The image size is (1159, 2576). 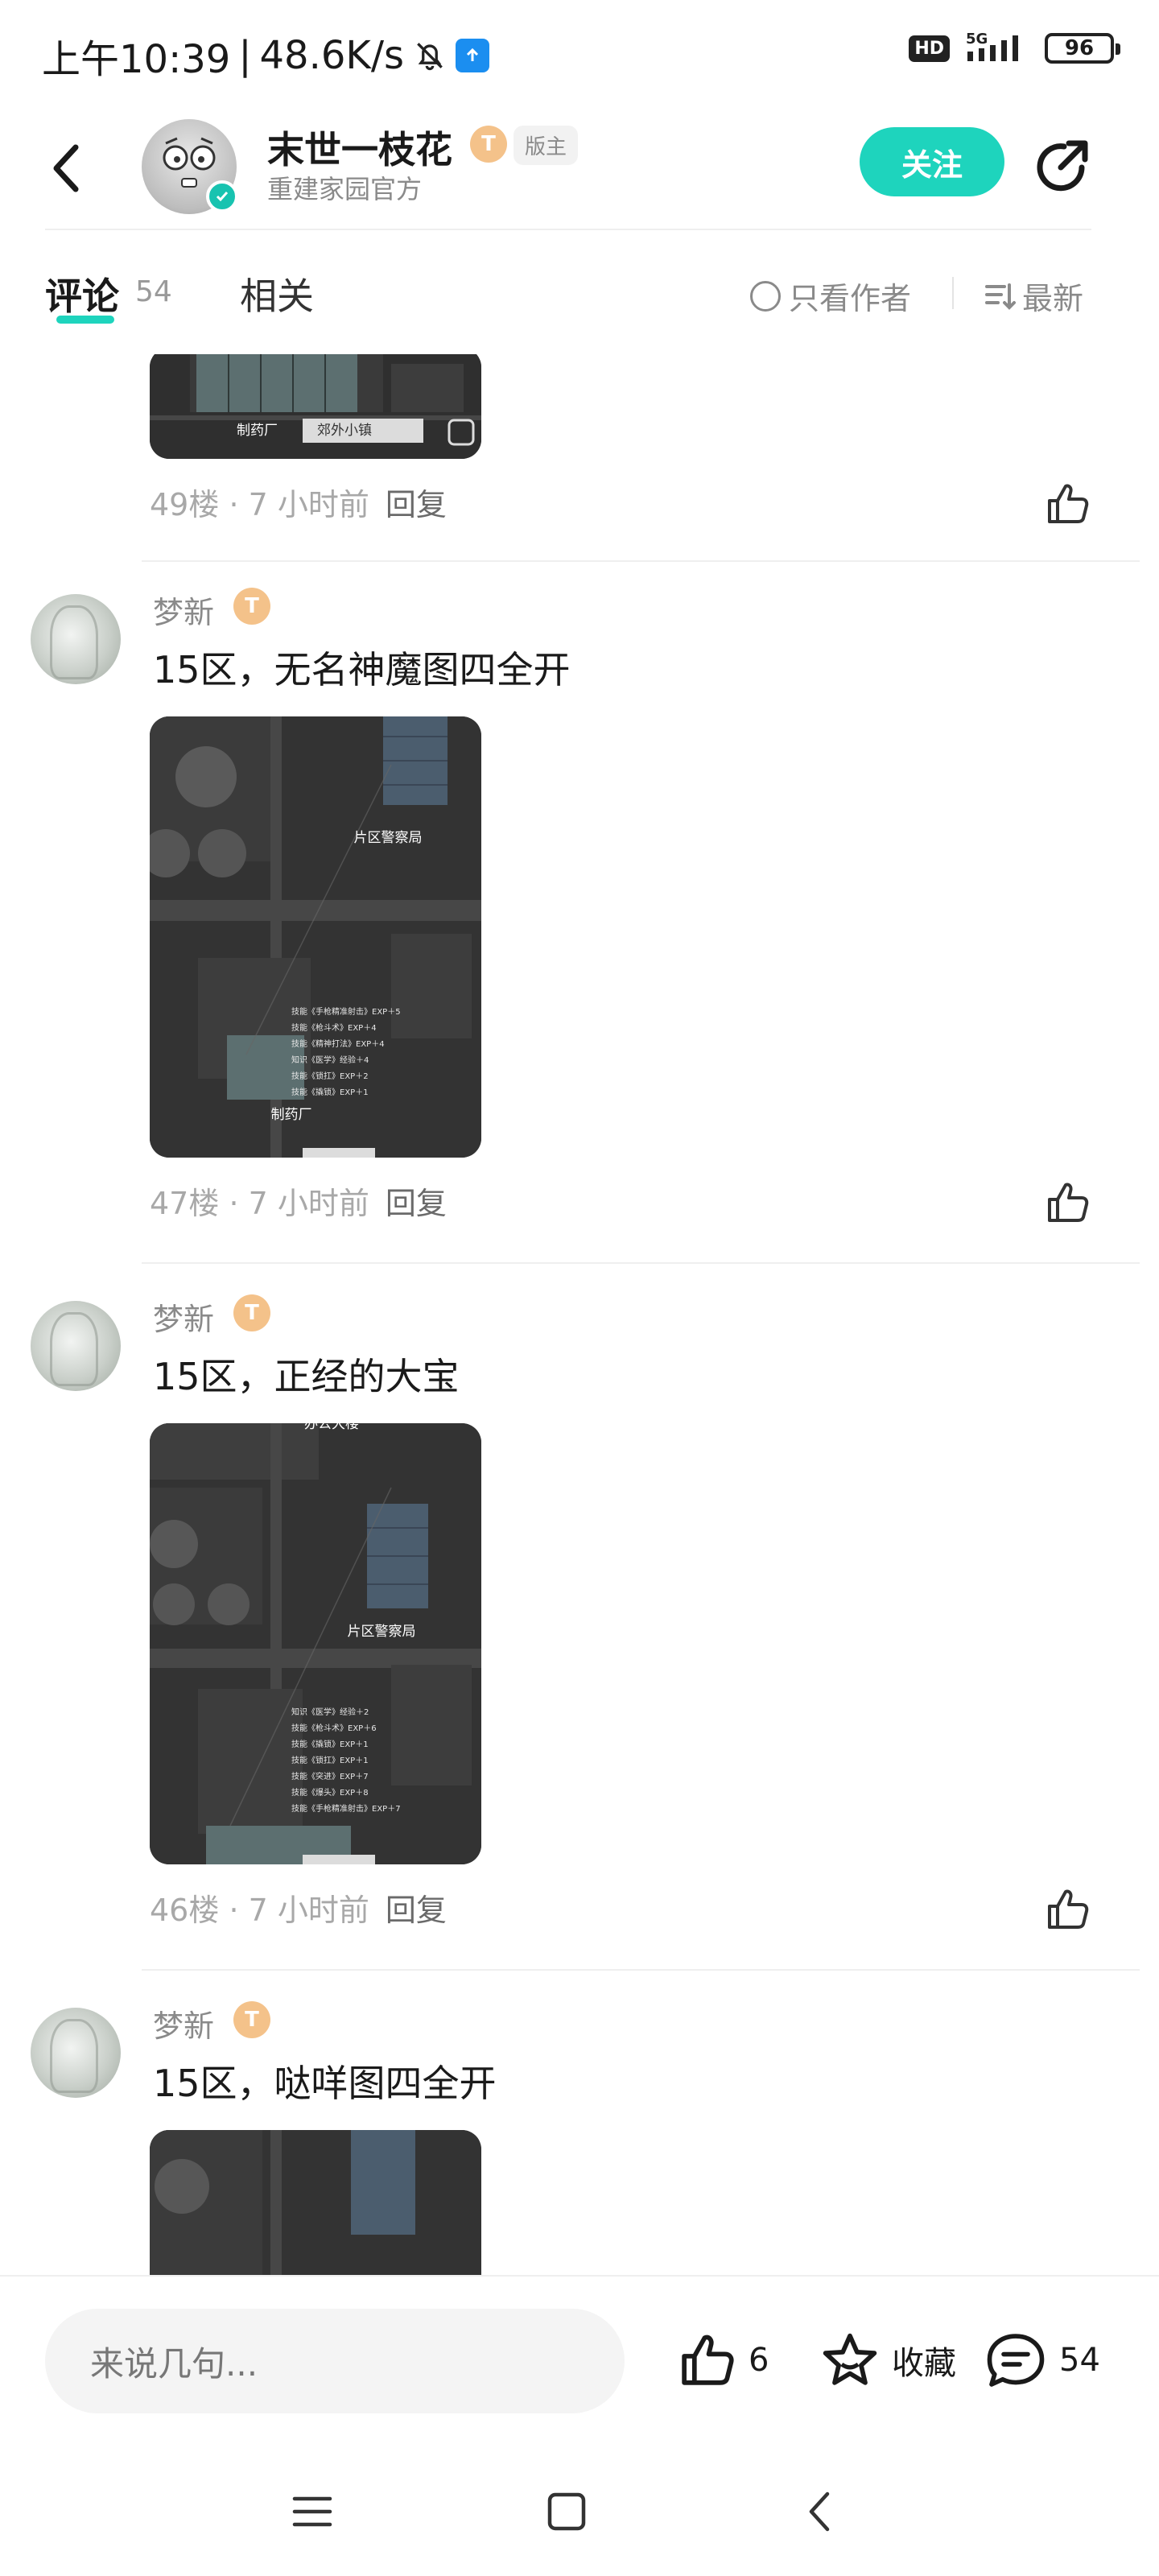 I want to click on comment-image: 制药厂 郊外小镇, so click(x=315, y=406).